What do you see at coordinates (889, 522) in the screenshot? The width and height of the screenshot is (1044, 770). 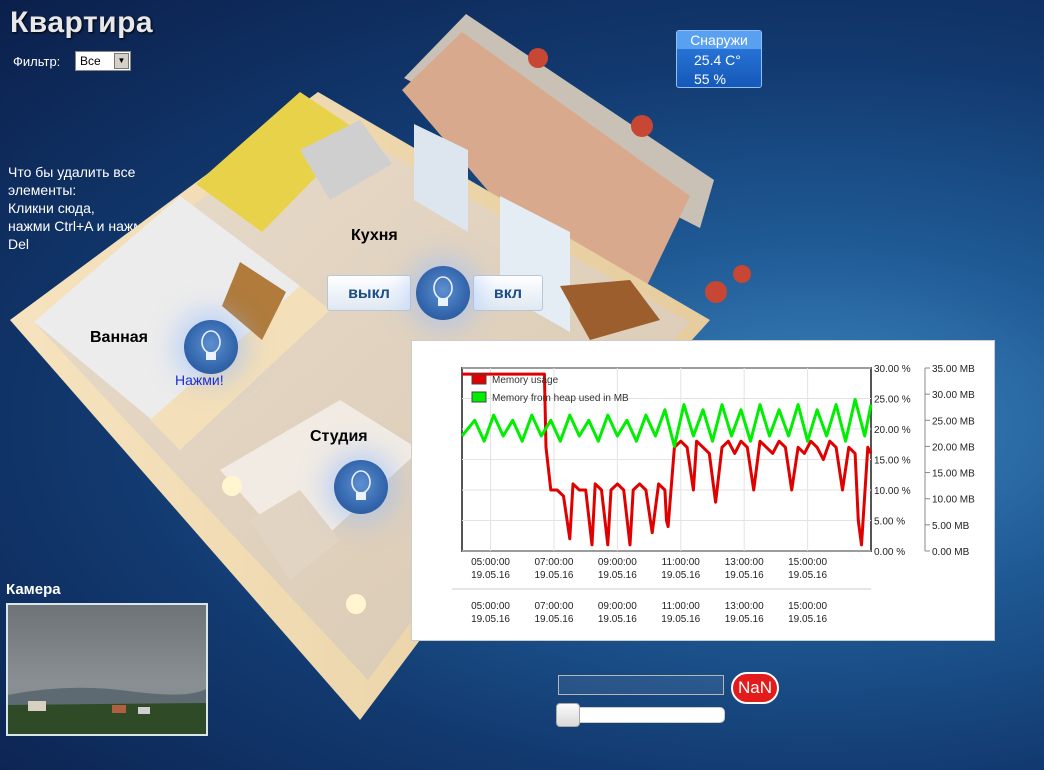 I see `y-left-tick-label: 5.00 %` at bounding box center [889, 522].